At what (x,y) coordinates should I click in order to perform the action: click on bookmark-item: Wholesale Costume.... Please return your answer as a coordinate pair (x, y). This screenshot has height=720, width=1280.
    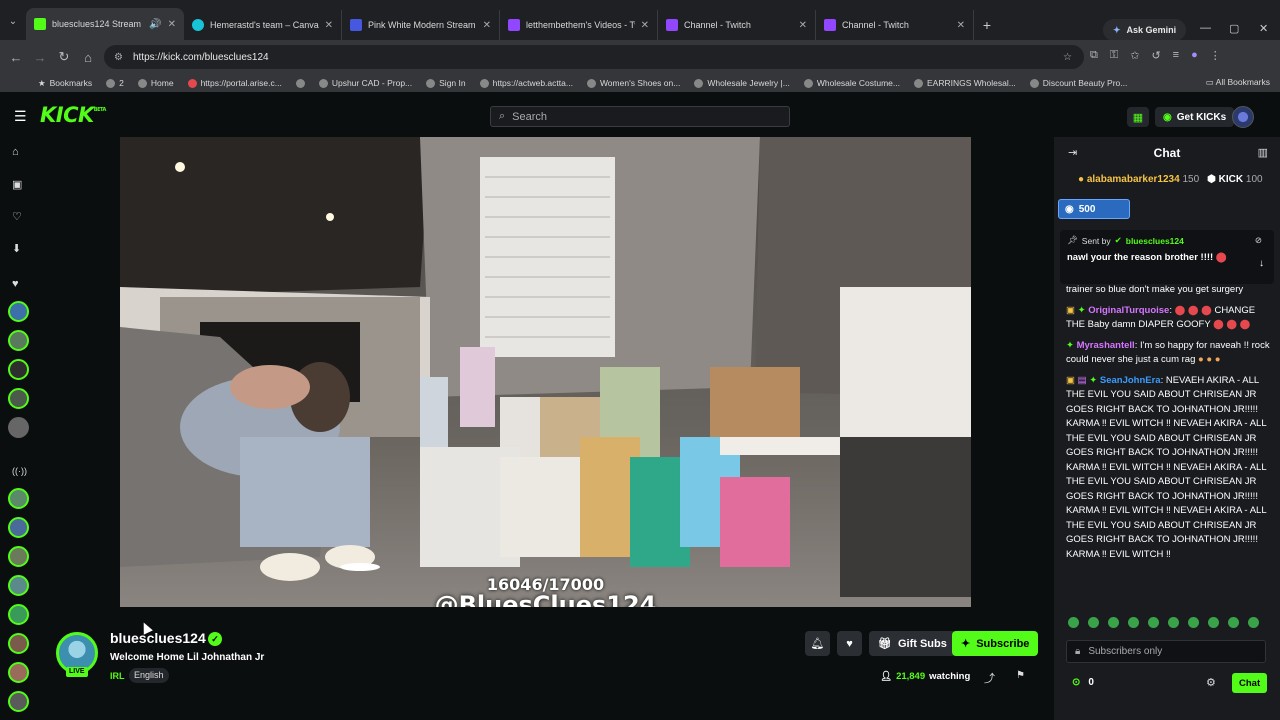
    Looking at the image, I should click on (851, 83).